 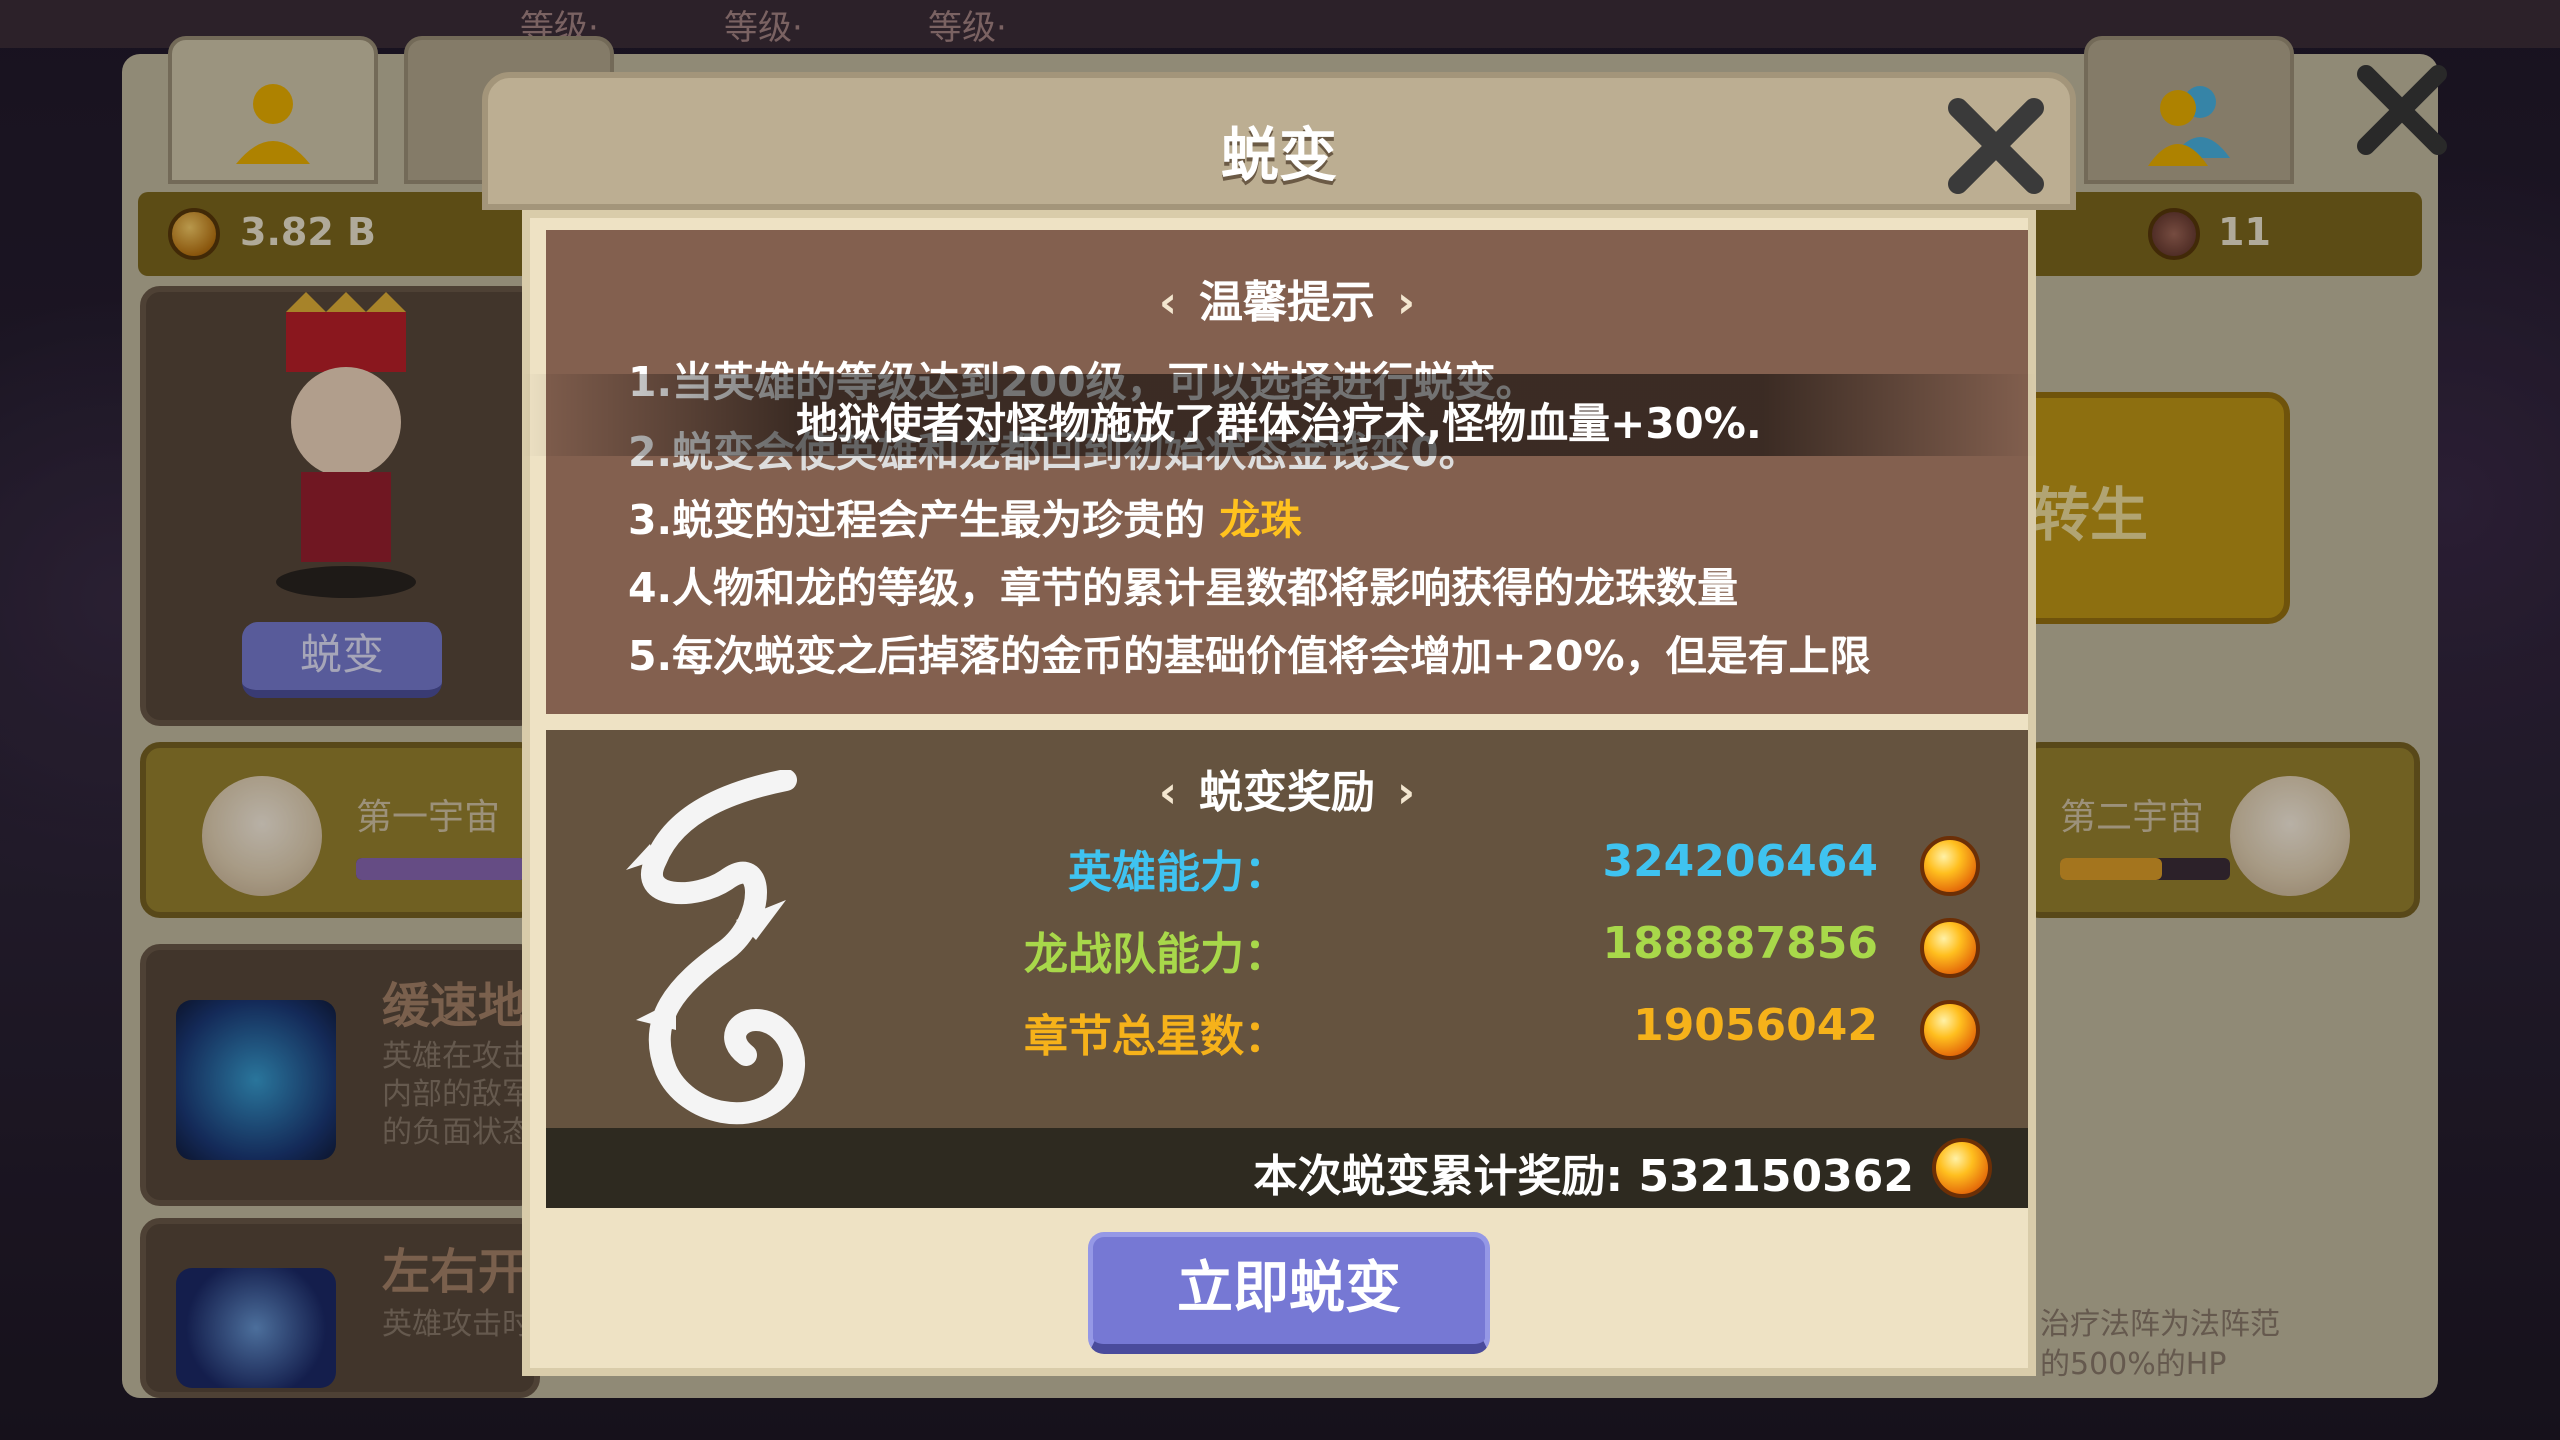 What do you see at coordinates (1287, 792) in the screenshot?
I see `rewards-heading-label: 蜕变奖励` at bounding box center [1287, 792].